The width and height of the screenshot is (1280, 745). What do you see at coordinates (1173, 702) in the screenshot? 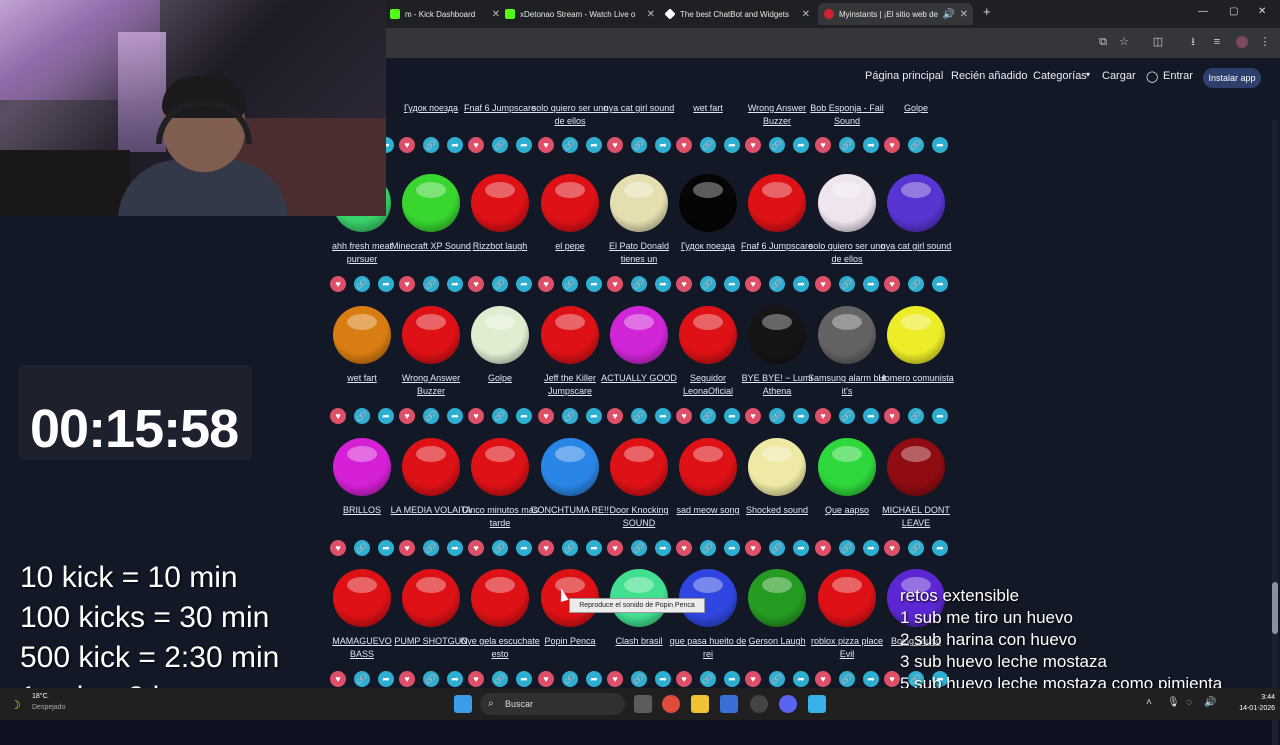
I see `microphone-icon: 🎙` at bounding box center [1173, 702].